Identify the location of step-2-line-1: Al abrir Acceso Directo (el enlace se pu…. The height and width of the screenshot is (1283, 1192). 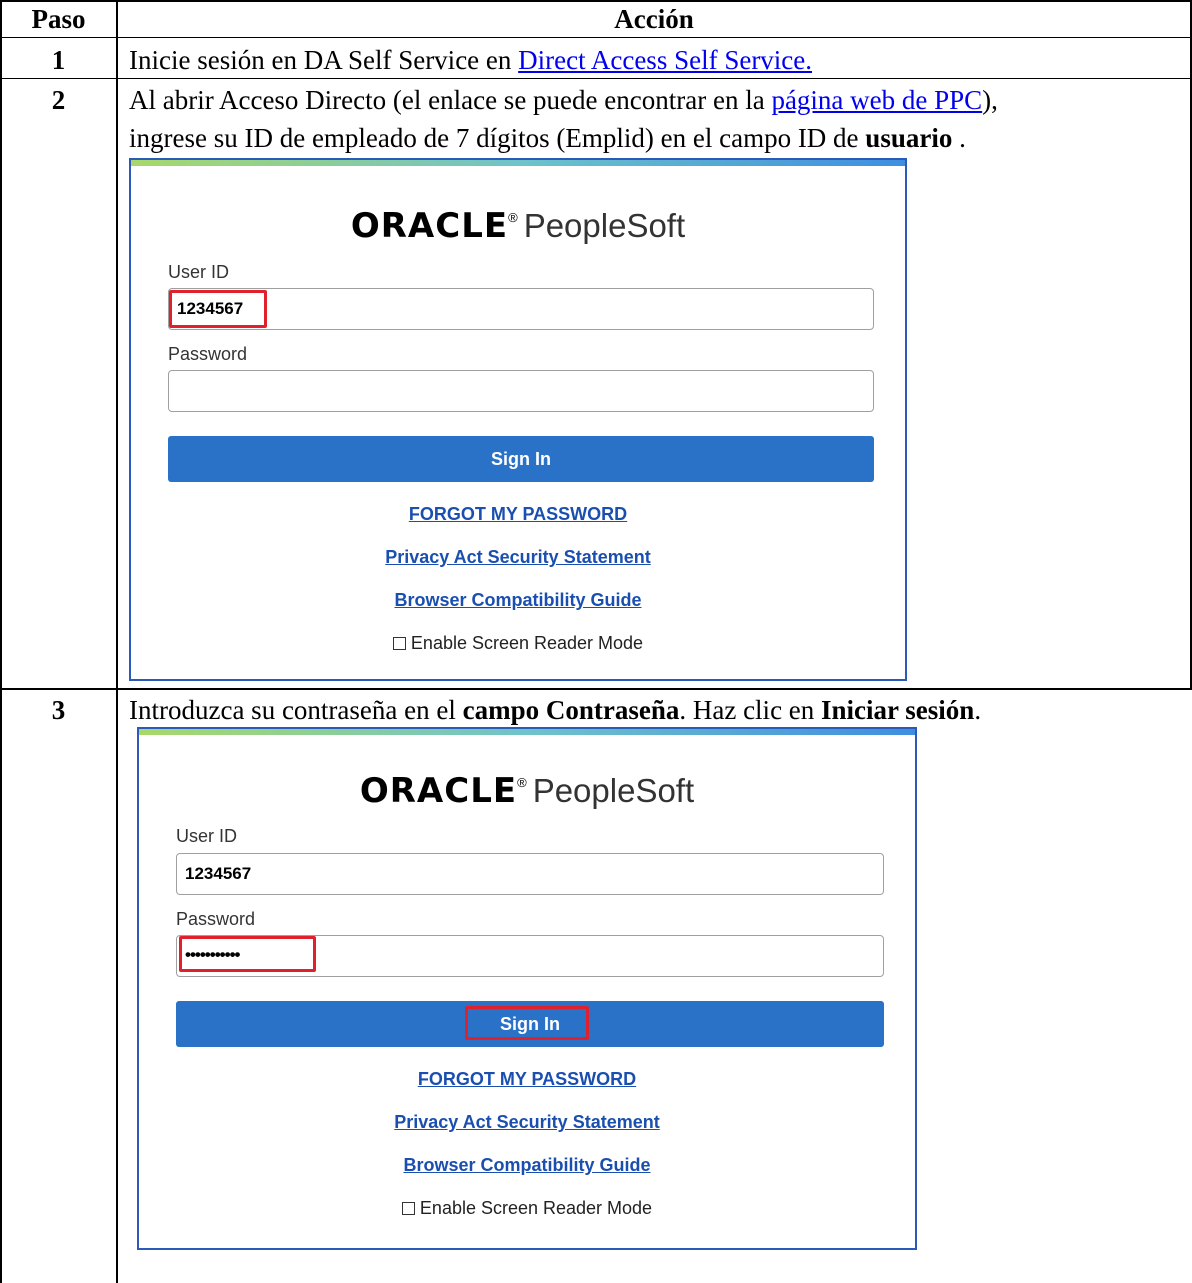
(563, 100).